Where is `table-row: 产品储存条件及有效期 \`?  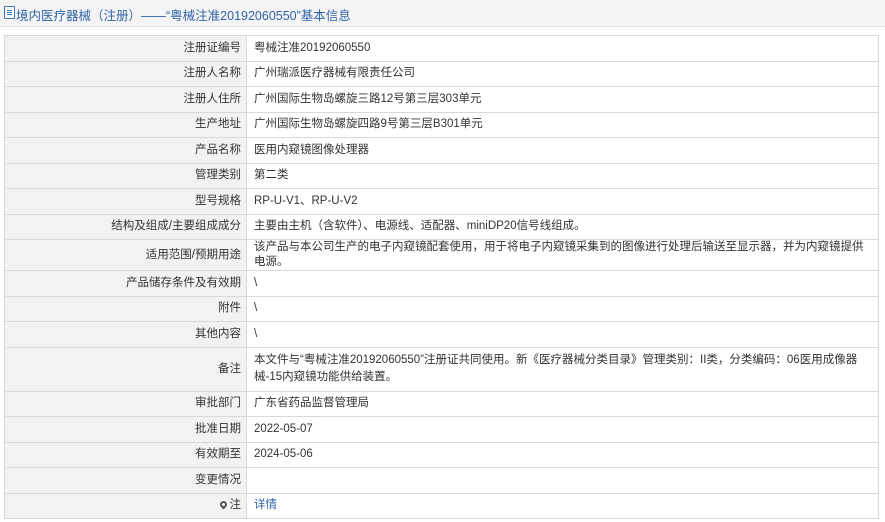 table-row: 产品储存条件及有效期 \ is located at coordinates (441, 283).